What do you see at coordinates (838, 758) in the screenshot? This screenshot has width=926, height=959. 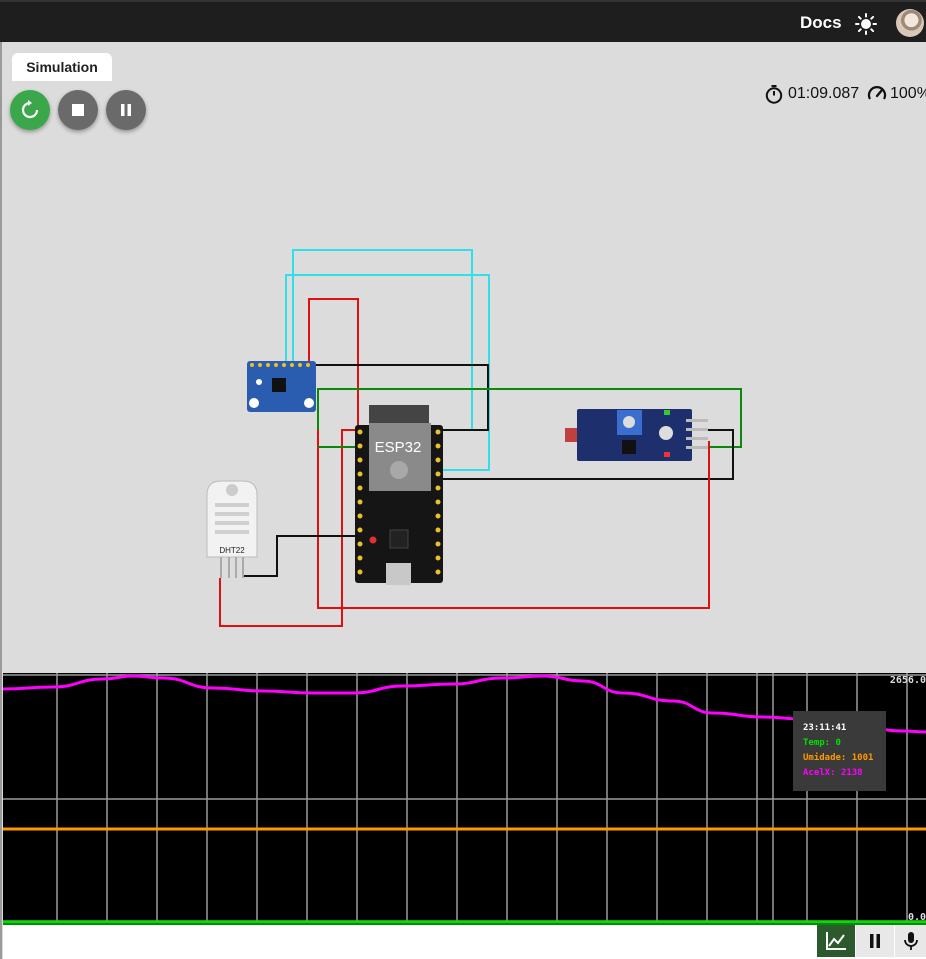 I see `tooltip-umidade: Umidade: 1001` at bounding box center [838, 758].